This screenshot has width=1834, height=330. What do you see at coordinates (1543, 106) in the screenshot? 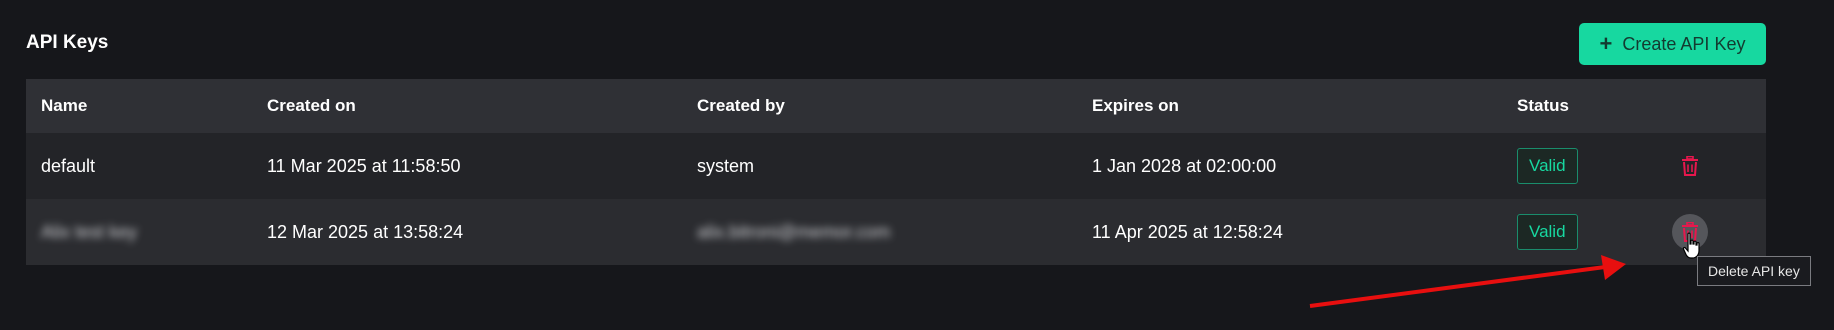
I see `header-status: Status` at bounding box center [1543, 106].